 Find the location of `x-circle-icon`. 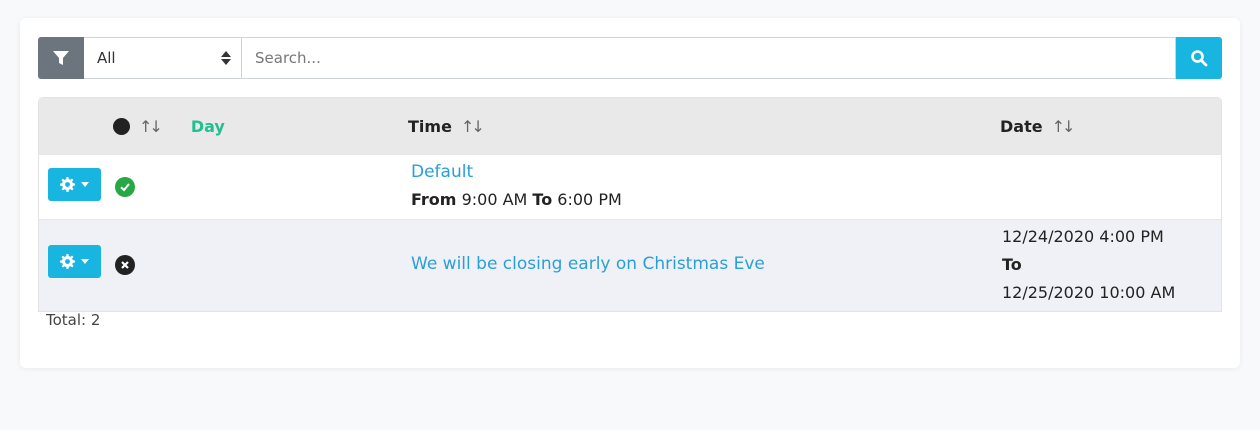

x-circle-icon is located at coordinates (125, 265).